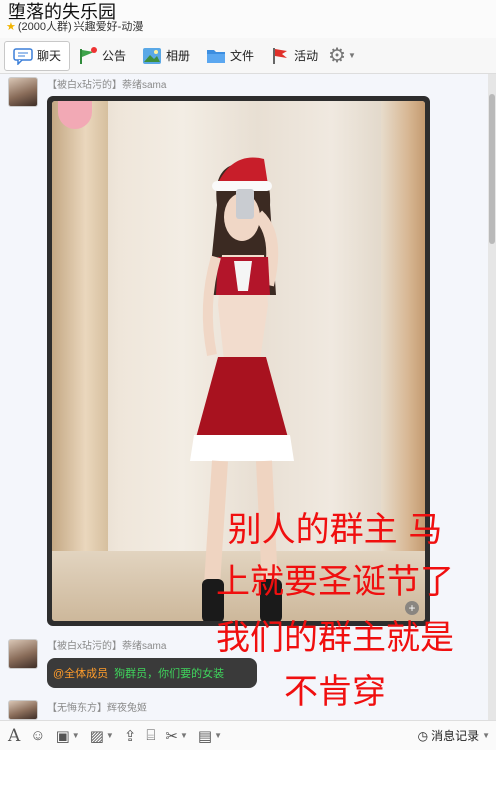 This screenshot has height=796, width=496. What do you see at coordinates (210, 736) in the screenshot?
I see `more-icon: ▤ ▼` at bounding box center [210, 736].